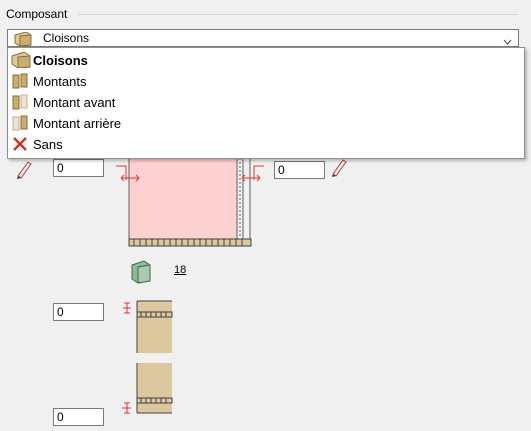  I want to click on montant-avant-icon, so click(21, 103).